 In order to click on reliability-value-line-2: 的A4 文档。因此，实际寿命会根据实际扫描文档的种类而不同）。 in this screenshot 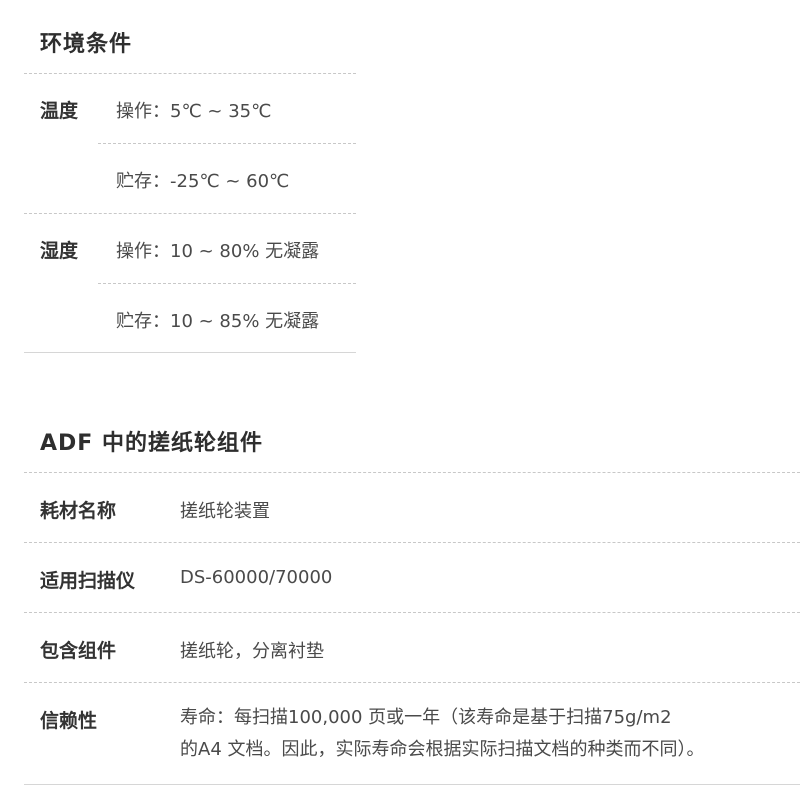, I will do `click(442, 749)`.